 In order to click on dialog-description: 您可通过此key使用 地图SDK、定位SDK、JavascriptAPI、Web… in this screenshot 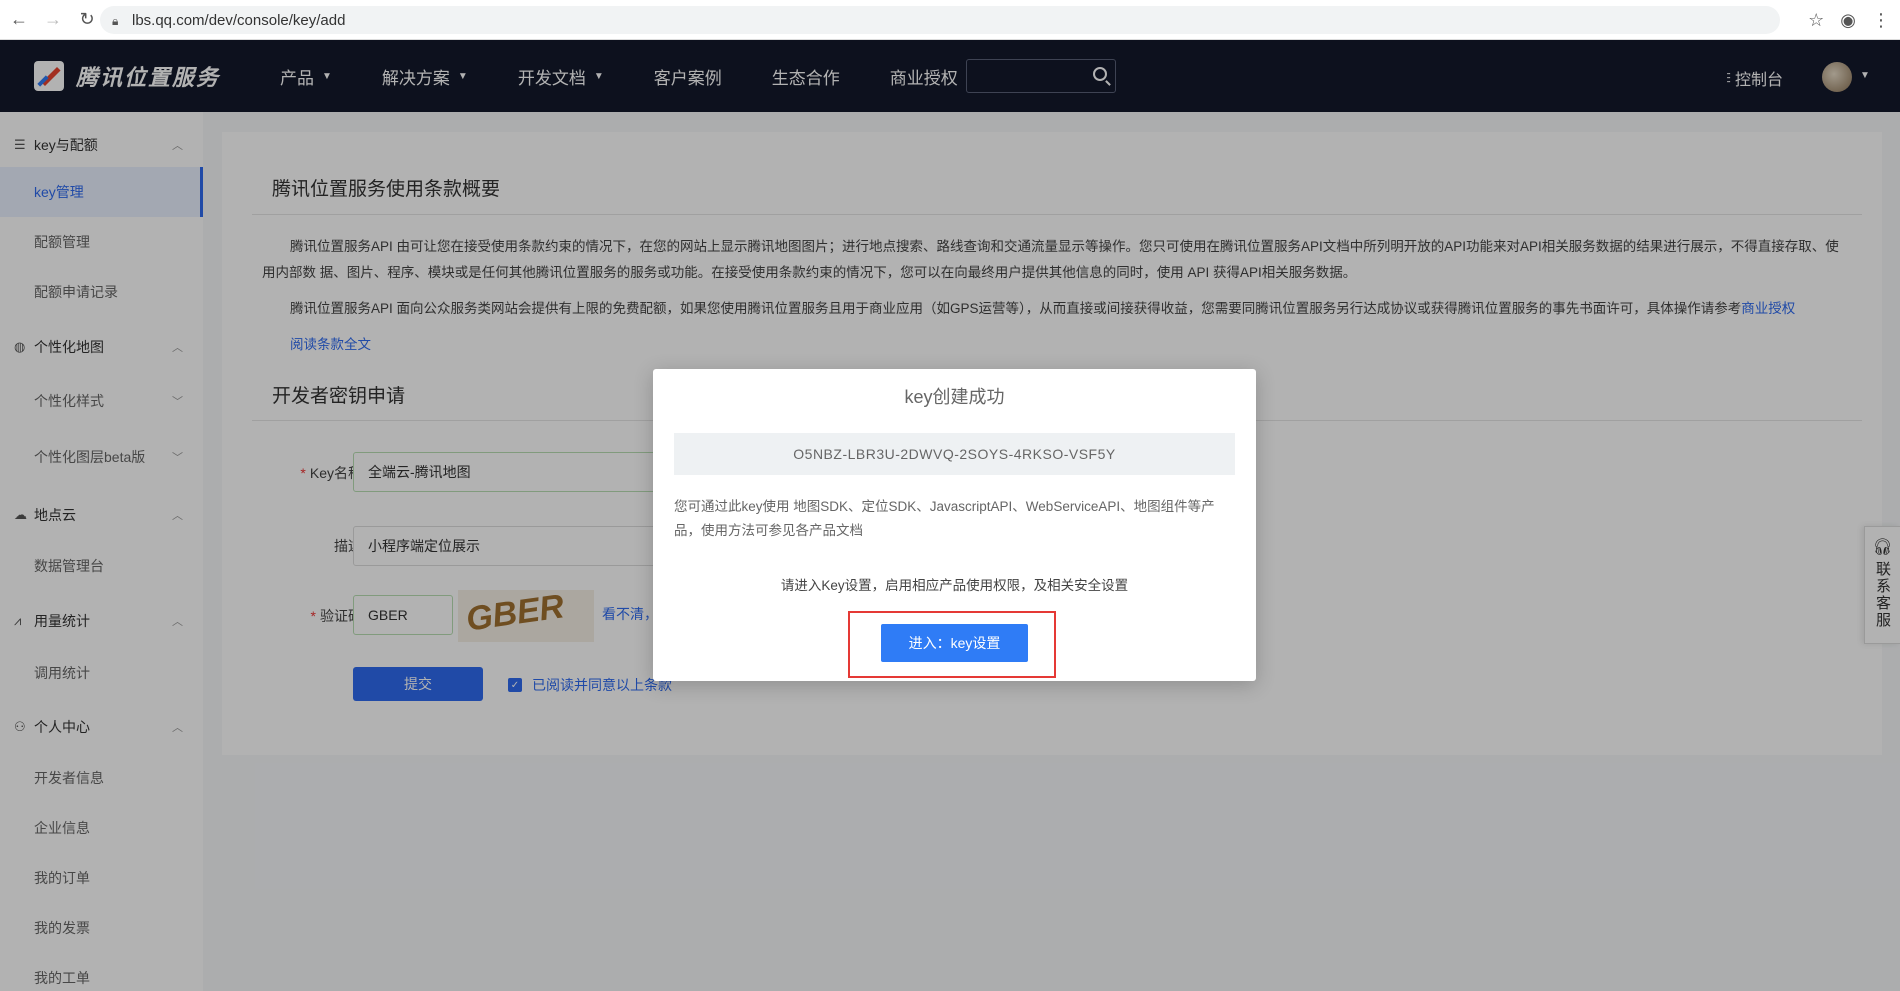, I will do `click(944, 518)`.